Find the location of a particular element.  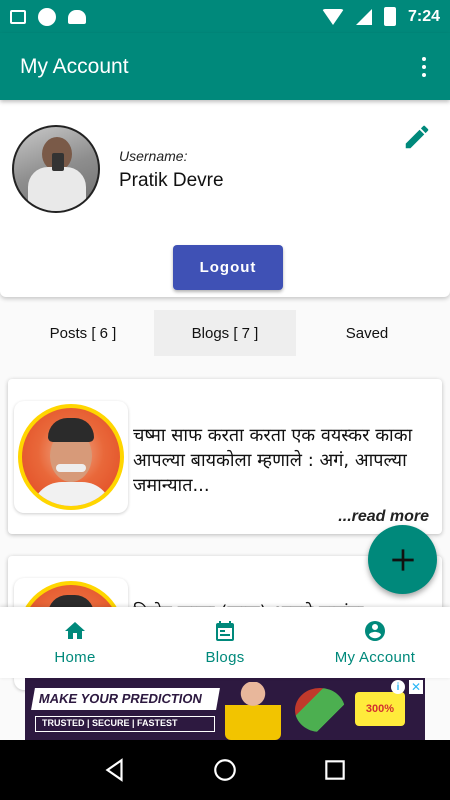

blog-author-thumbnail is located at coordinates (71, 457).